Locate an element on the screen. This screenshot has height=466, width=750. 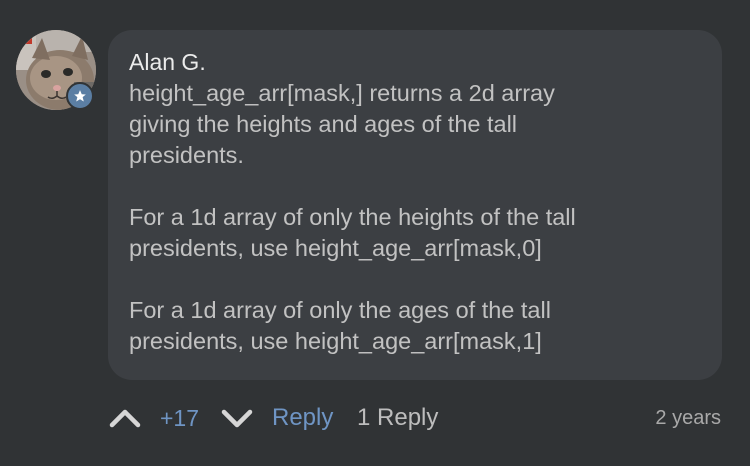
timestamp: 2 years is located at coordinates (688, 417).